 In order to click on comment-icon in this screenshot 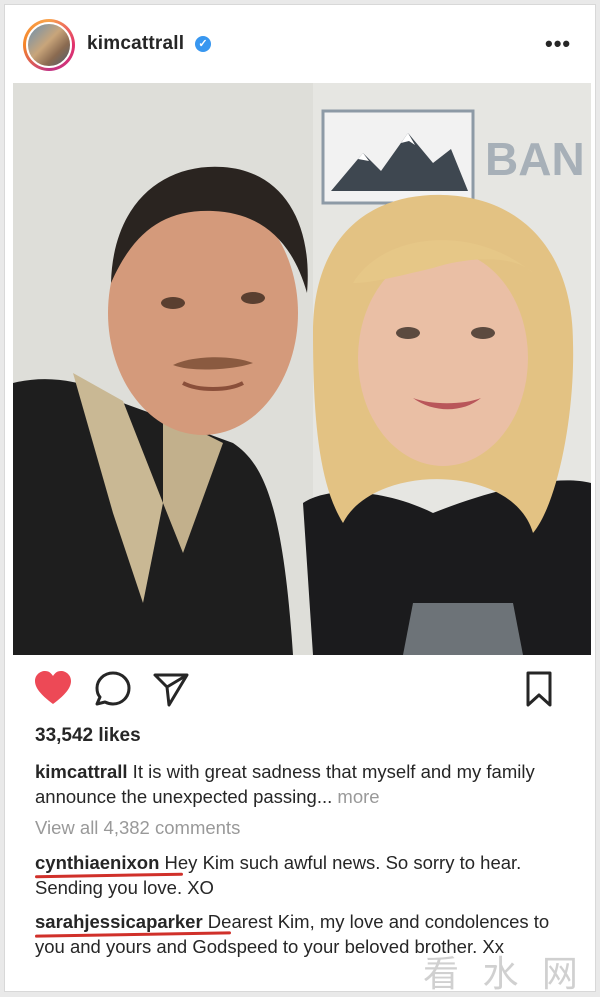, I will do `click(113, 691)`.